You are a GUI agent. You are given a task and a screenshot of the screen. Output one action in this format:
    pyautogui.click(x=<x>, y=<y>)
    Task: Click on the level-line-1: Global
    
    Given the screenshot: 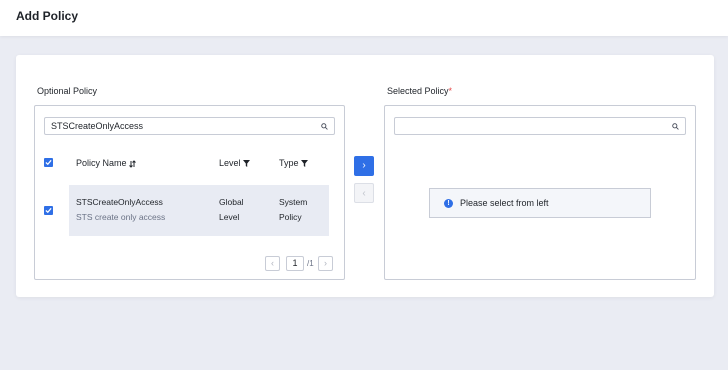 What is the action you would take?
    pyautogui.click(x=231, y=202)
    